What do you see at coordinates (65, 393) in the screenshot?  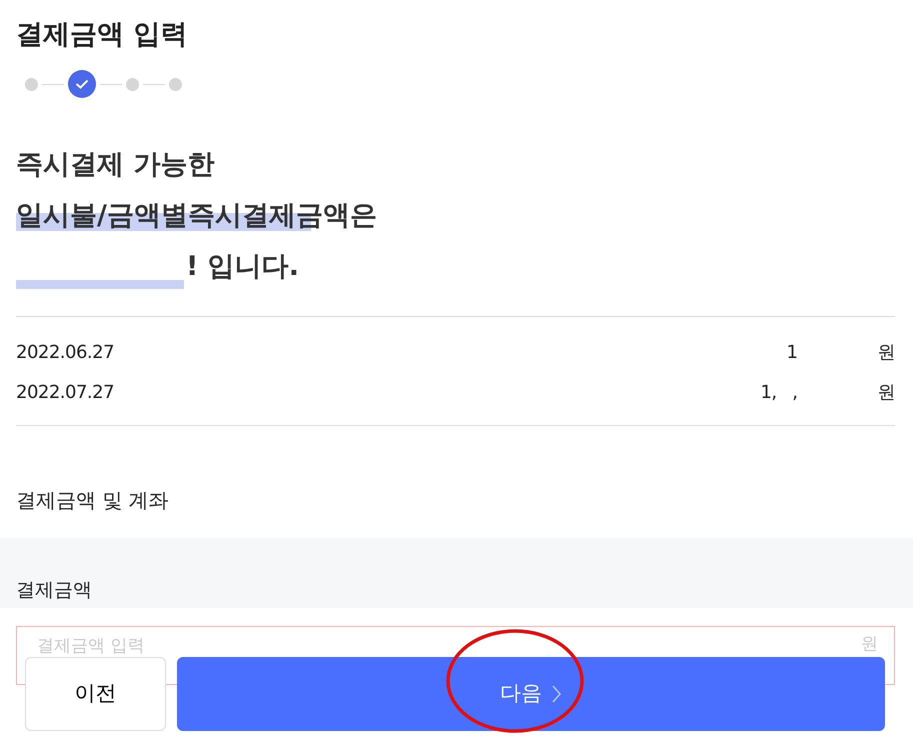 I see `date-text: 2022.07.27` at bounding box center [65, 393].